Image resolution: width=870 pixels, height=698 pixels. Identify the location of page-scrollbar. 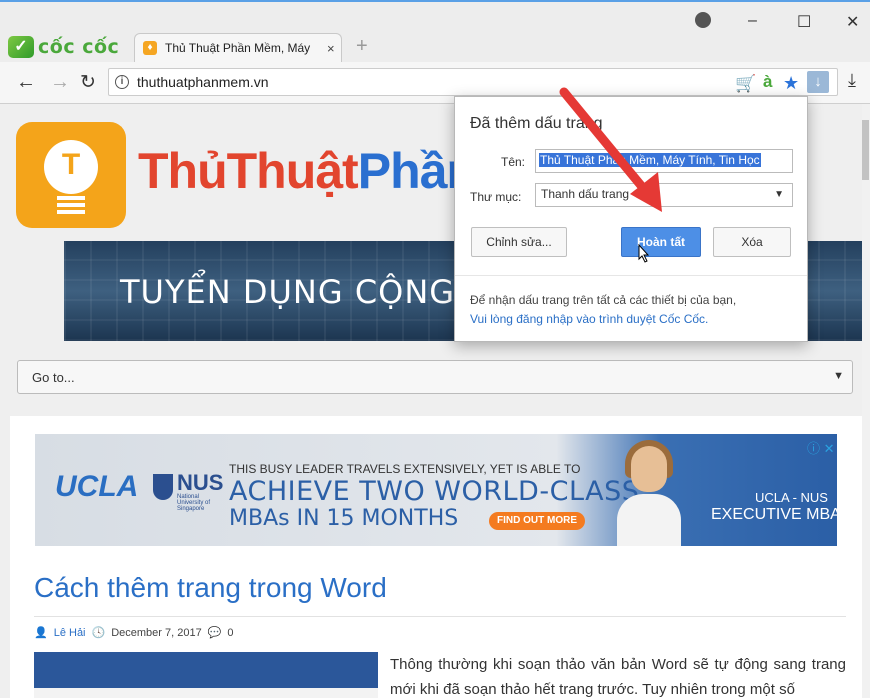
(866, 401).